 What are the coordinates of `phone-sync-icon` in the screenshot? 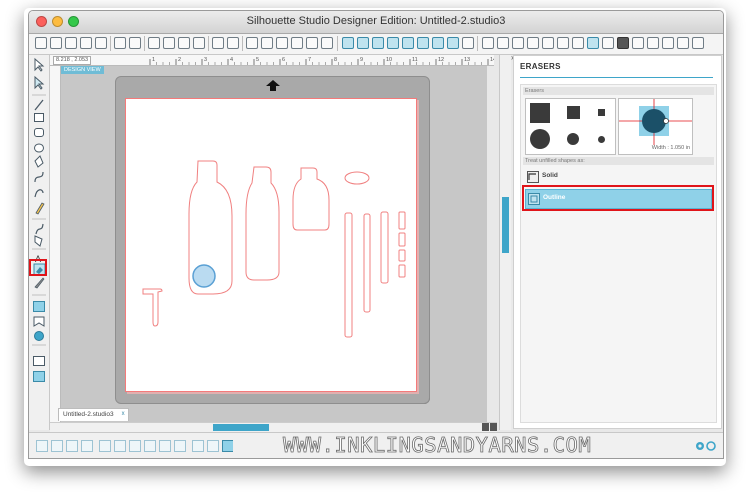 It's located at (623, 43).